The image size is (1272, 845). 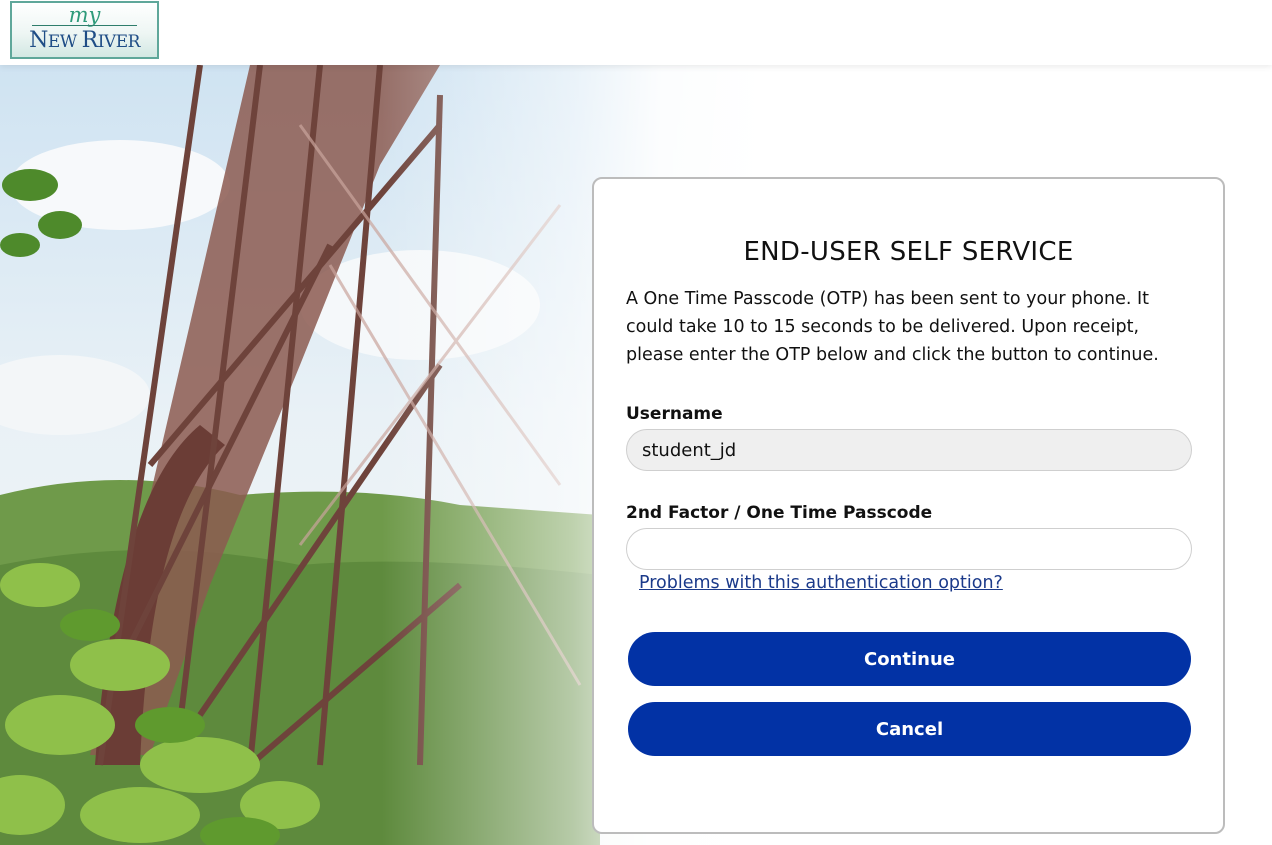 I want to click on page-title: END-USER SELF SERVICE, so click(x=908, y=252).